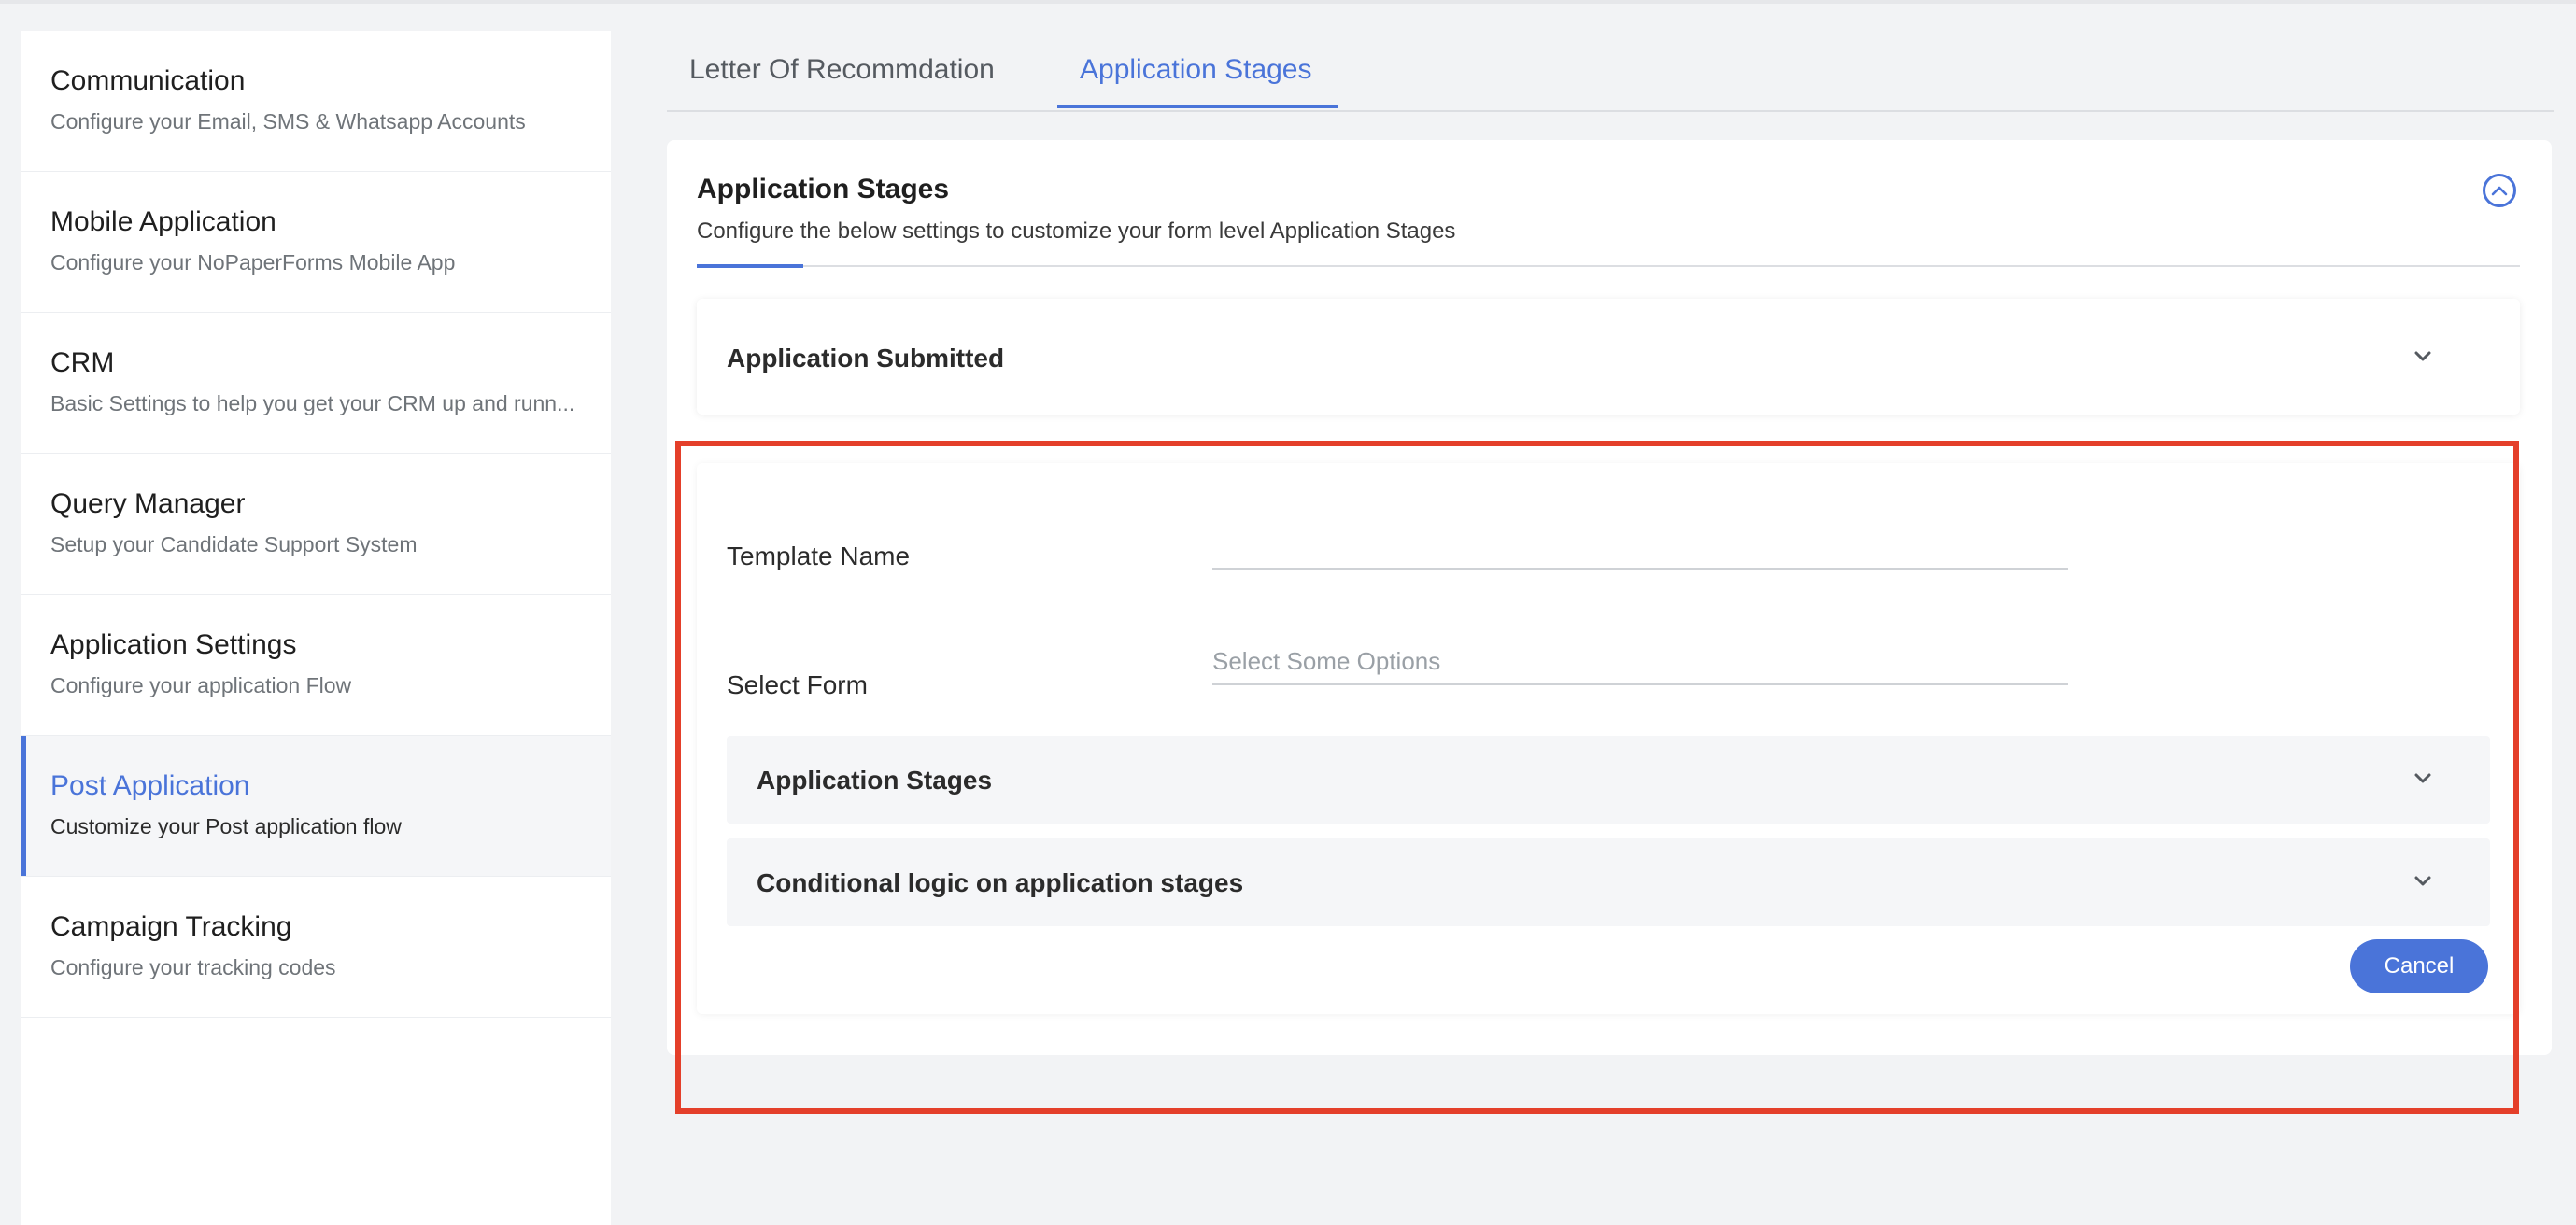 The height and width of the screenshot is (1225, 2576). Describe the element at coordinates (842, 70) in the screenshot. I see `tab-letter-of-recommendation: Letter Of Recommdation` at that location.